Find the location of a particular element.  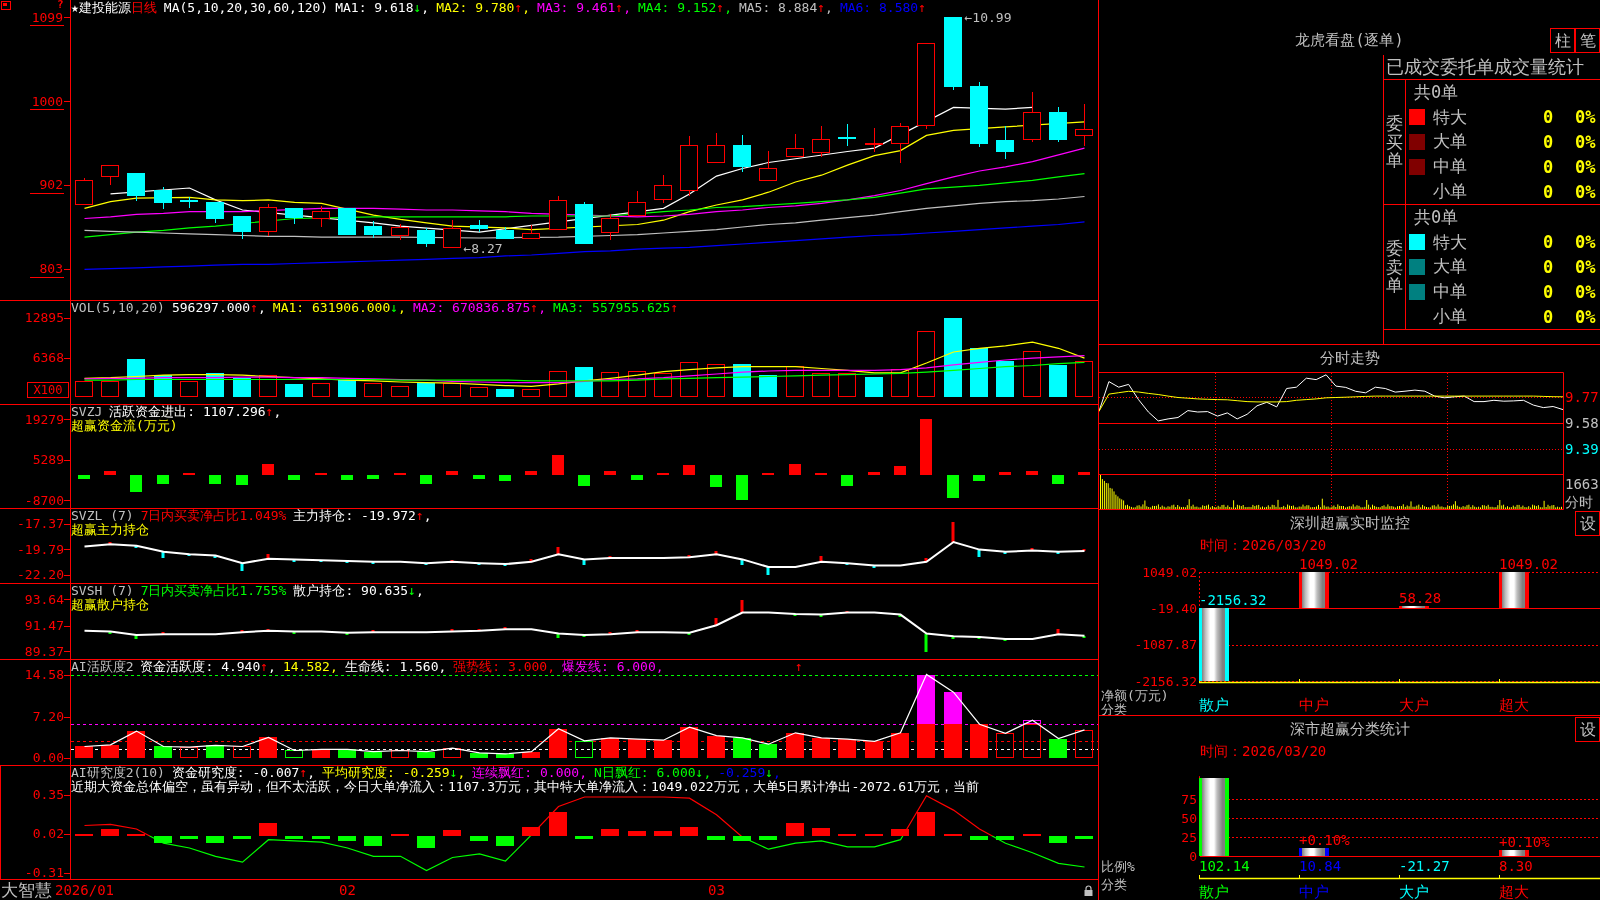

indicator-value: 资金研究度: -0.007↑, is located at coordinates (243, 773).